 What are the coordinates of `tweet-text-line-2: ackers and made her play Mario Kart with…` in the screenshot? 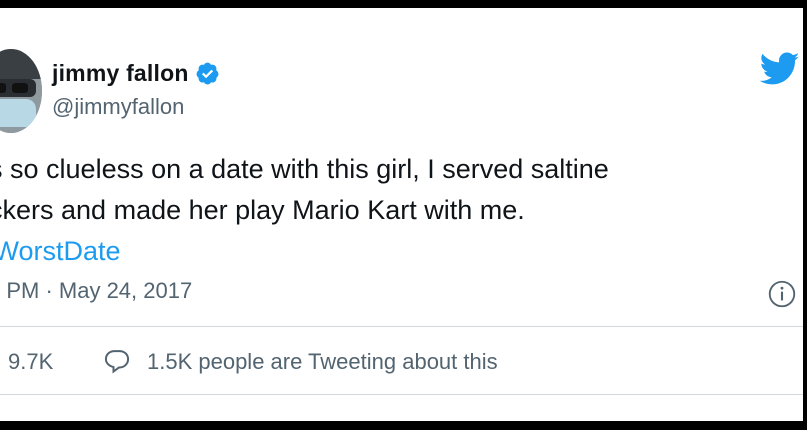 It's located at (262, 210).